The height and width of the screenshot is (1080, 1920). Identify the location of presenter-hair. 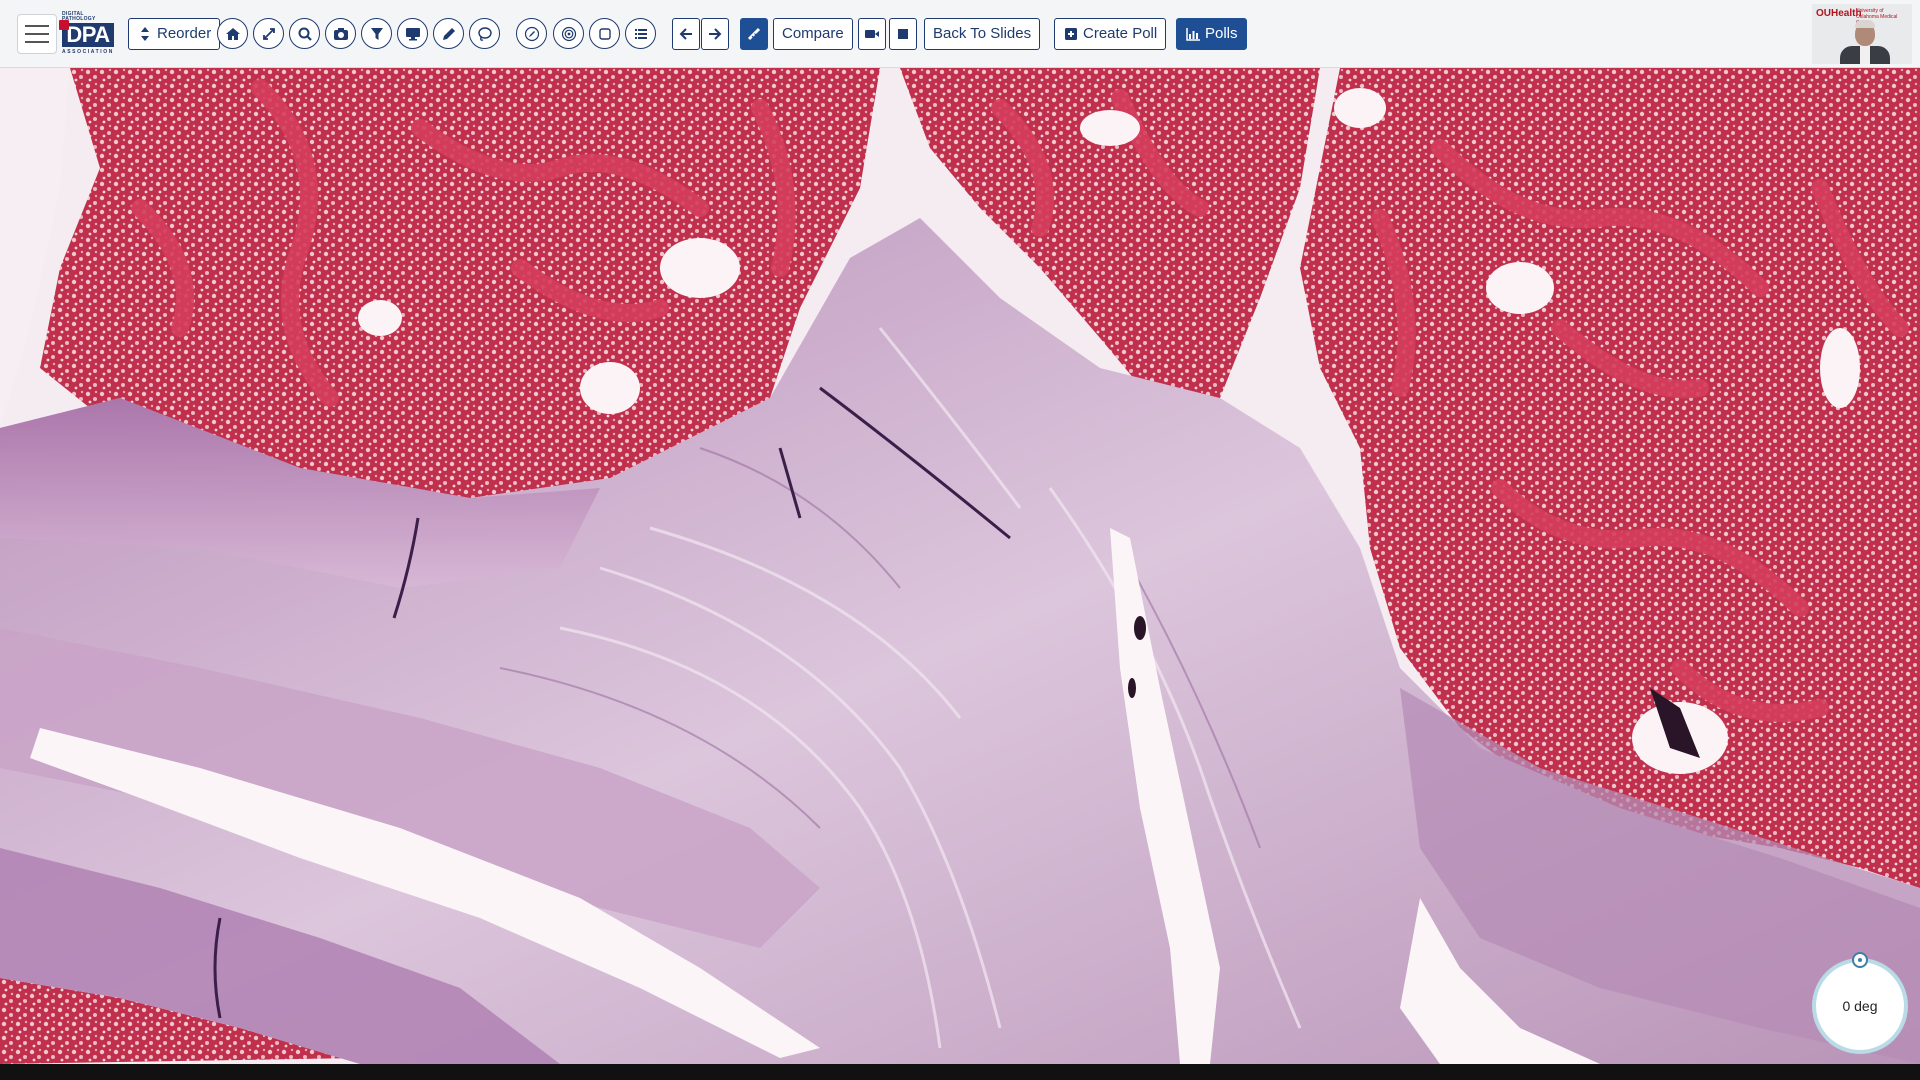
(1865, 24).